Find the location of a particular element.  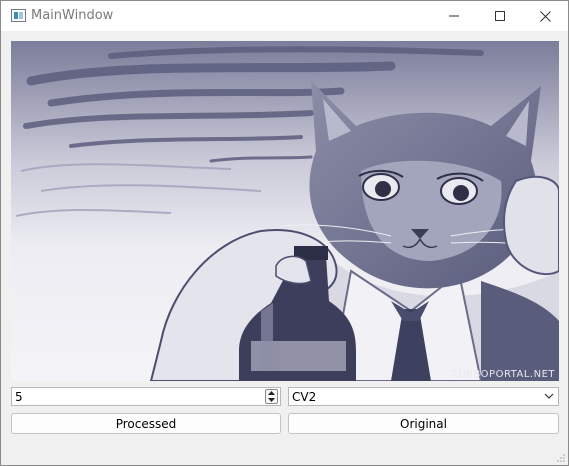

combobox-value: CV2 is located at coordinates (304, 397).